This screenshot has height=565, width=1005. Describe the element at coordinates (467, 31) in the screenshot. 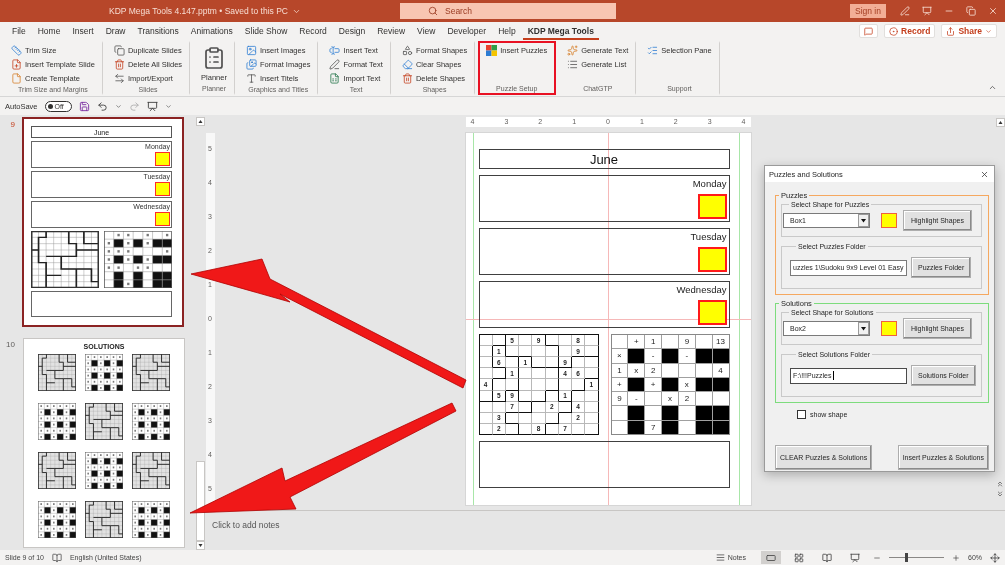

I see `ribbon-tab: Developer` at that location.